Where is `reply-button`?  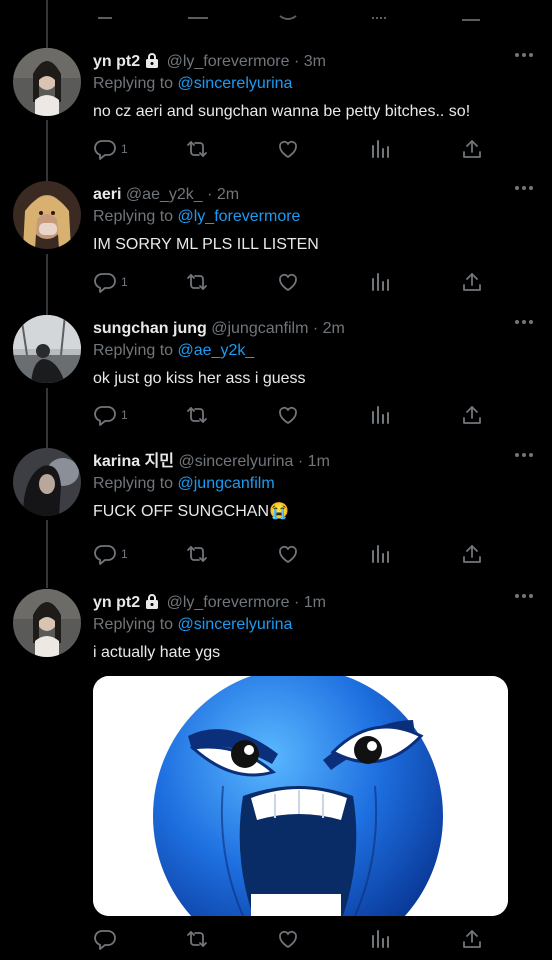
reply-button is located at coordinates (107, 939).